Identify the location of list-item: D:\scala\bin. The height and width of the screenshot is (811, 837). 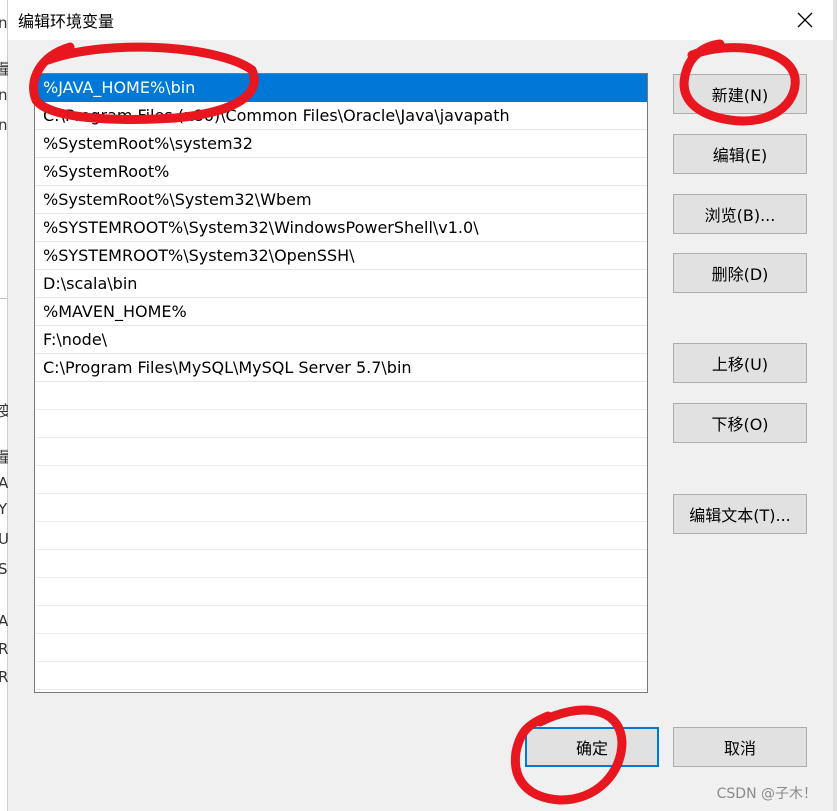
(341, 284).